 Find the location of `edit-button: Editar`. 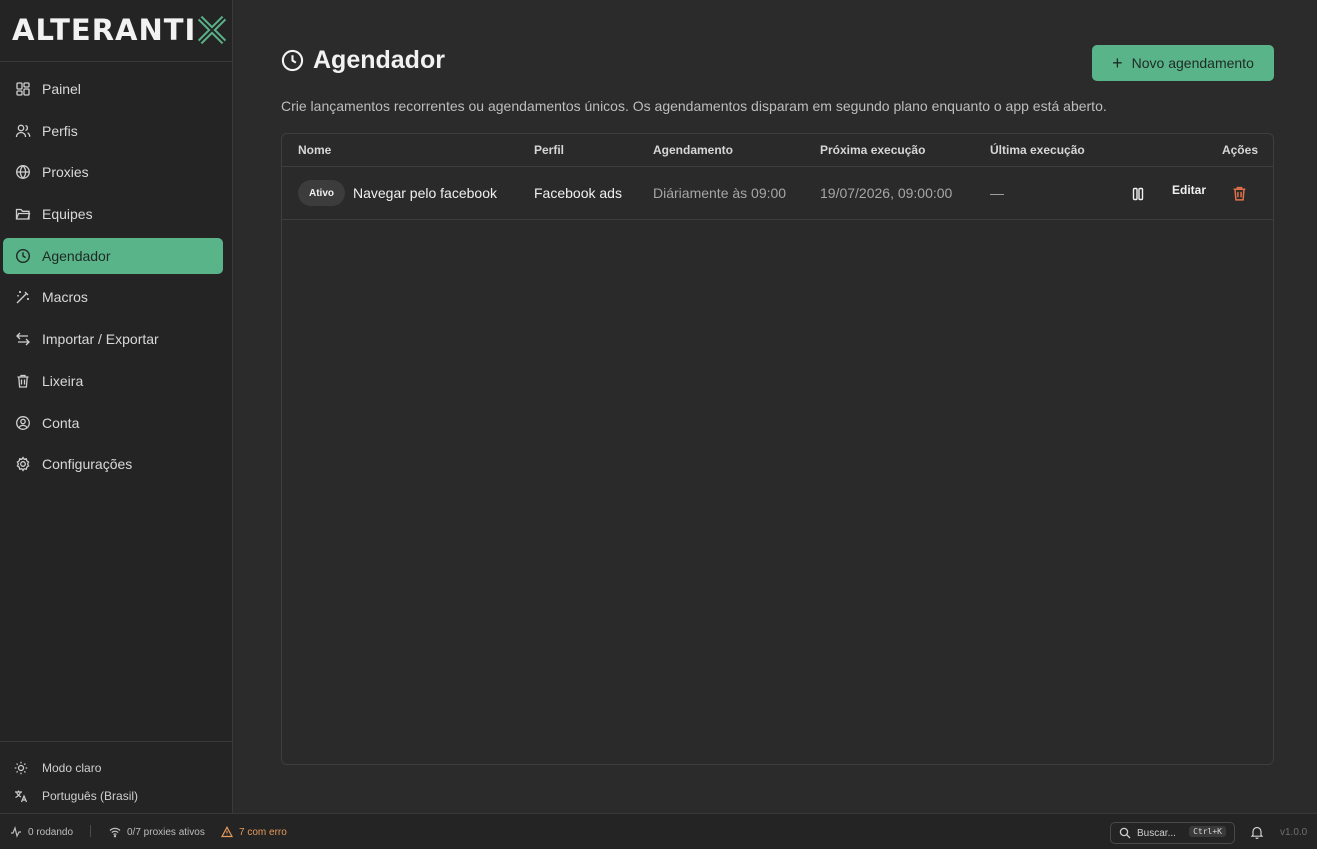

edit-button: Editar is located at coordinates (1189, 190).